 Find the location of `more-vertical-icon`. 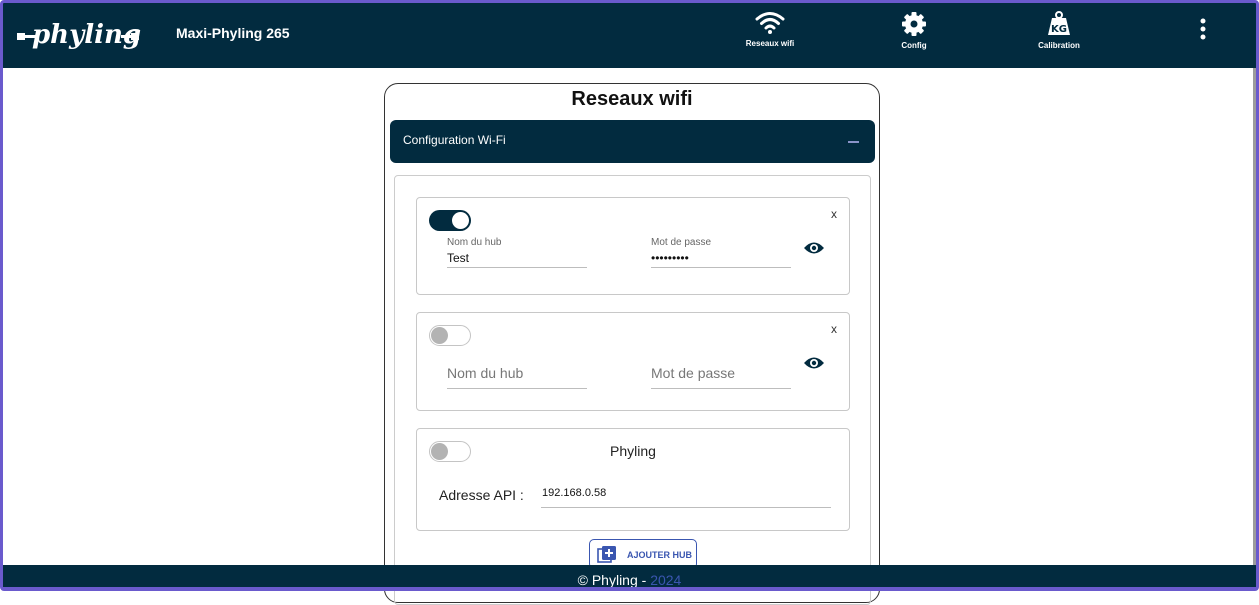

more-vertical-icon is located at coordinates (1203, 30).